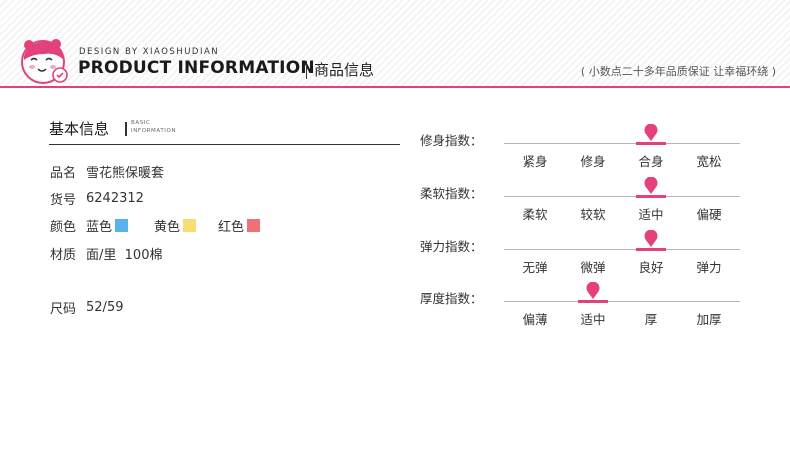  What do you see at coordinates (115, 198) in the screenshot?
I see `sku-value: 6242312` at bounding box center [115, 198].